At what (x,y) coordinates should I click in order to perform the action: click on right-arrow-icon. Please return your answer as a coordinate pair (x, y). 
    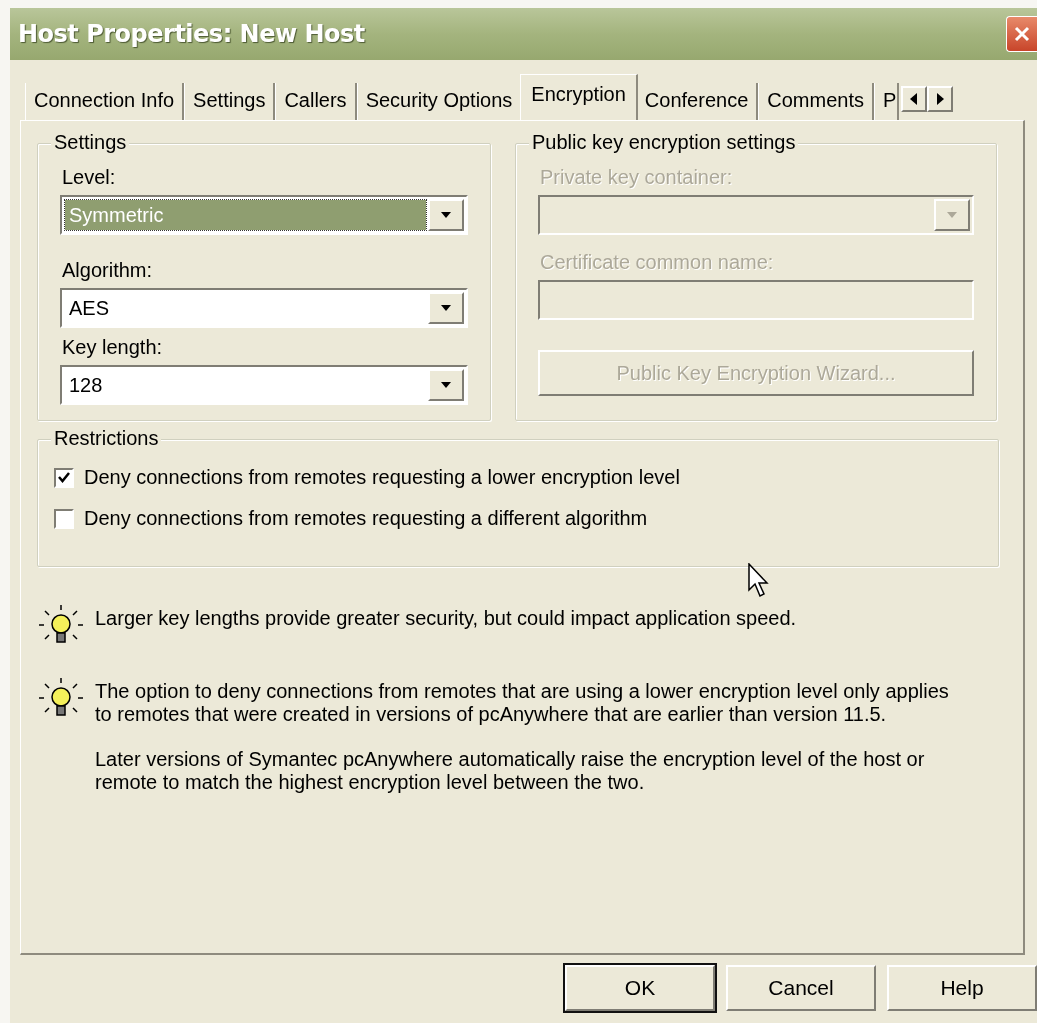
    Looking at the image, I should click on (939, 99).